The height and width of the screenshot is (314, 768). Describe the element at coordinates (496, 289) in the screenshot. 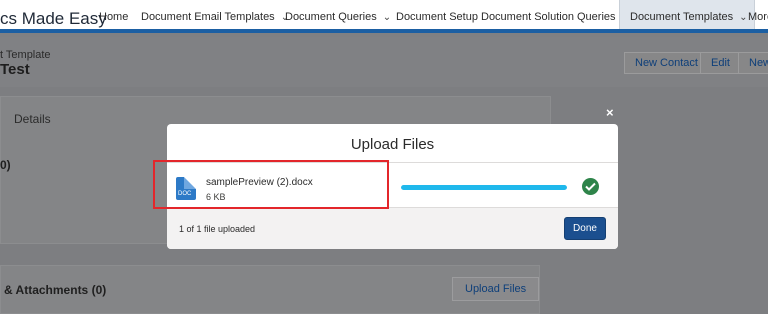

I see `upload-files-button: Upload Files` at that location.